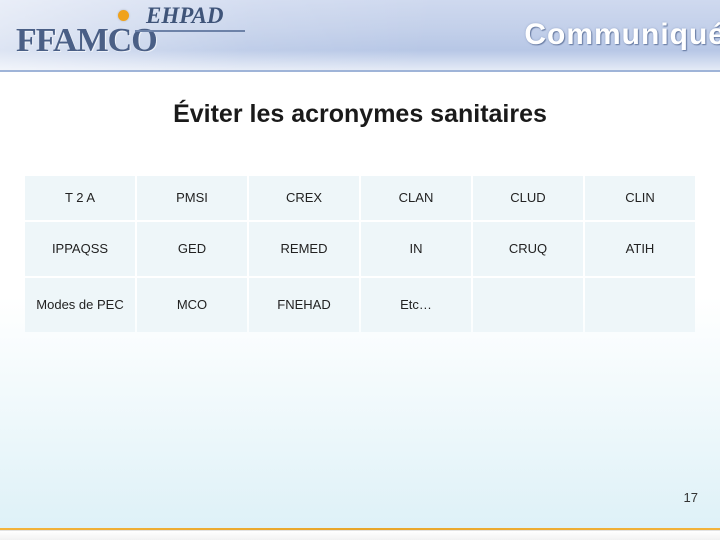 This screenshot has height=540, width=720. I want to click on table-cell: IN, so click(416, 249).